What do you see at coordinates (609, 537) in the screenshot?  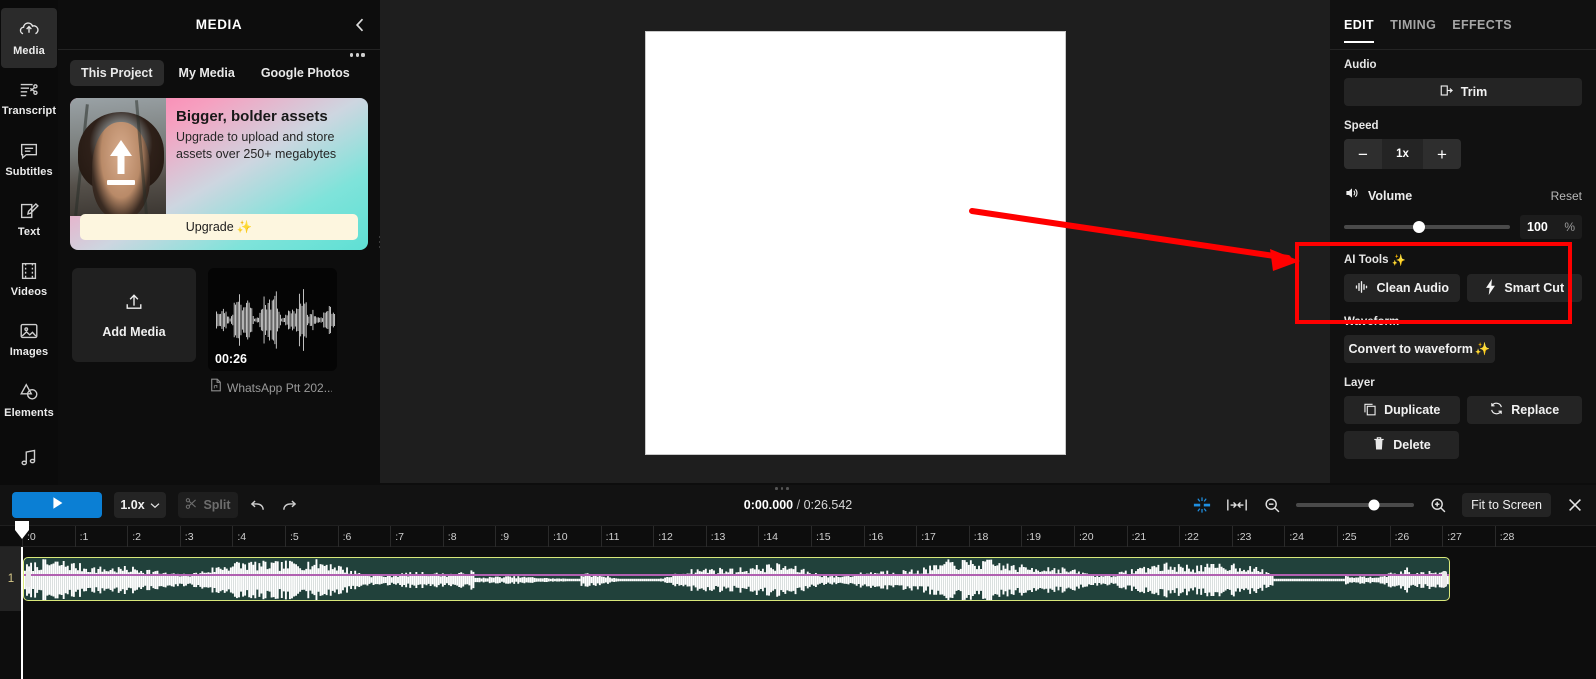 I see `ruler-tick: :11` at bounding box center [609, 537].